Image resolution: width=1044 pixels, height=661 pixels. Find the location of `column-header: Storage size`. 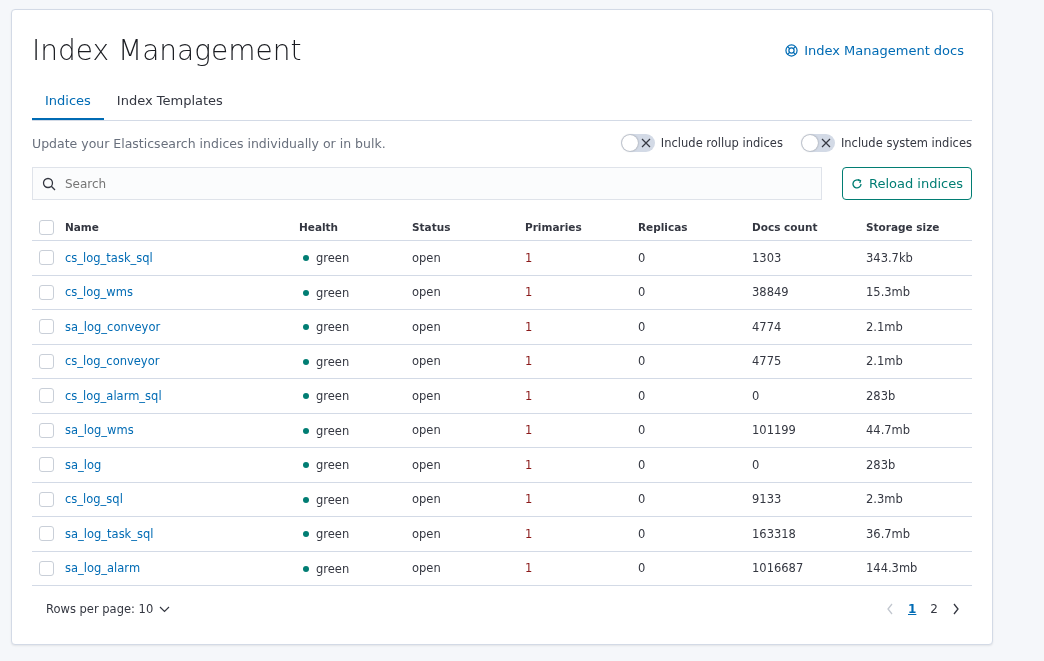

column-header: Storage size is located at coordinates (903, 227).